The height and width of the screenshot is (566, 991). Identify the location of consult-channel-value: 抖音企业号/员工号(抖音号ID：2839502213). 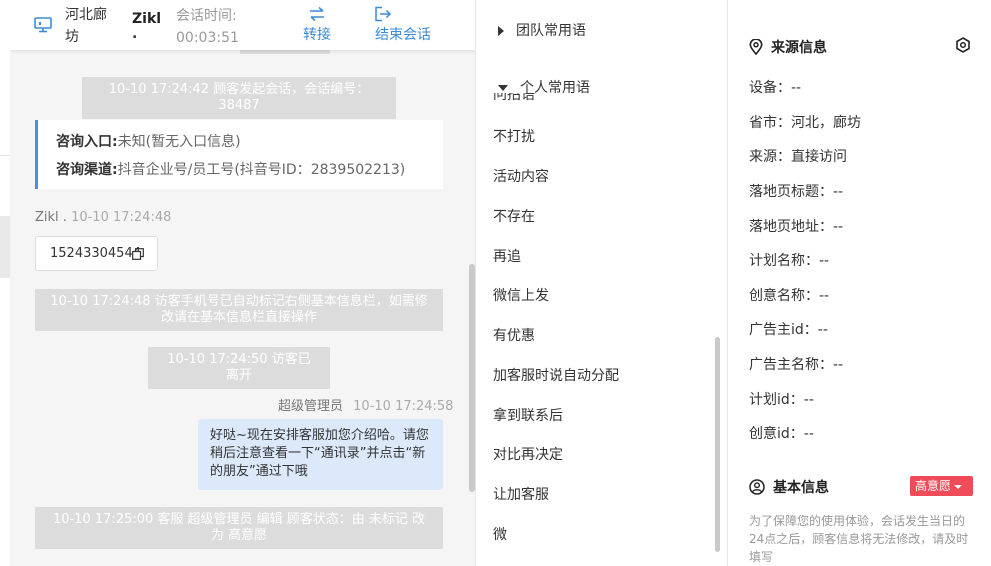
(261, 170).